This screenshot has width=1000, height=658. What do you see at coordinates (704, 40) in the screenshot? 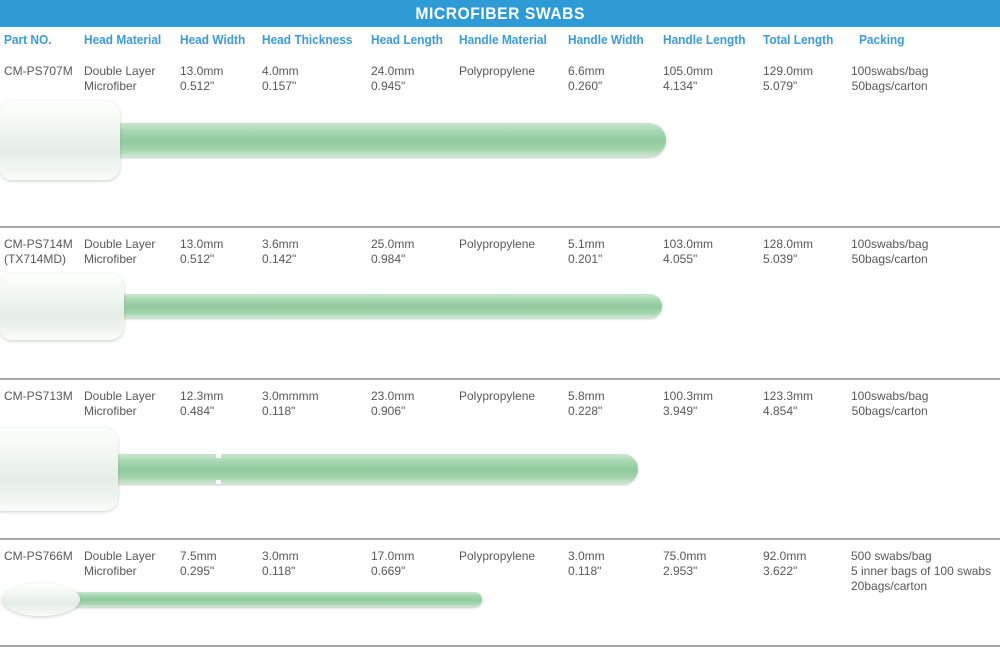
I see `column-header-handle-length: Handle Length` at bounding box center [704, 40].